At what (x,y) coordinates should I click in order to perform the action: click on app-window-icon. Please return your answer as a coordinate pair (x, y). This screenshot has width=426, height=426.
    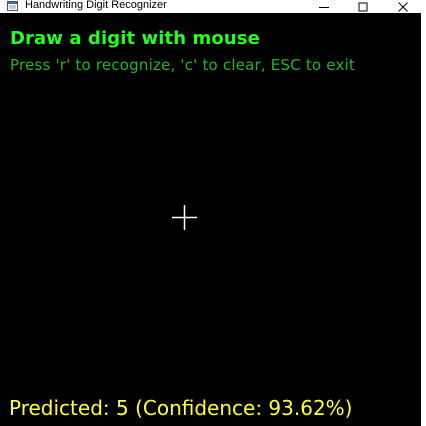
    Looking at the image, I should click on (12, 6).